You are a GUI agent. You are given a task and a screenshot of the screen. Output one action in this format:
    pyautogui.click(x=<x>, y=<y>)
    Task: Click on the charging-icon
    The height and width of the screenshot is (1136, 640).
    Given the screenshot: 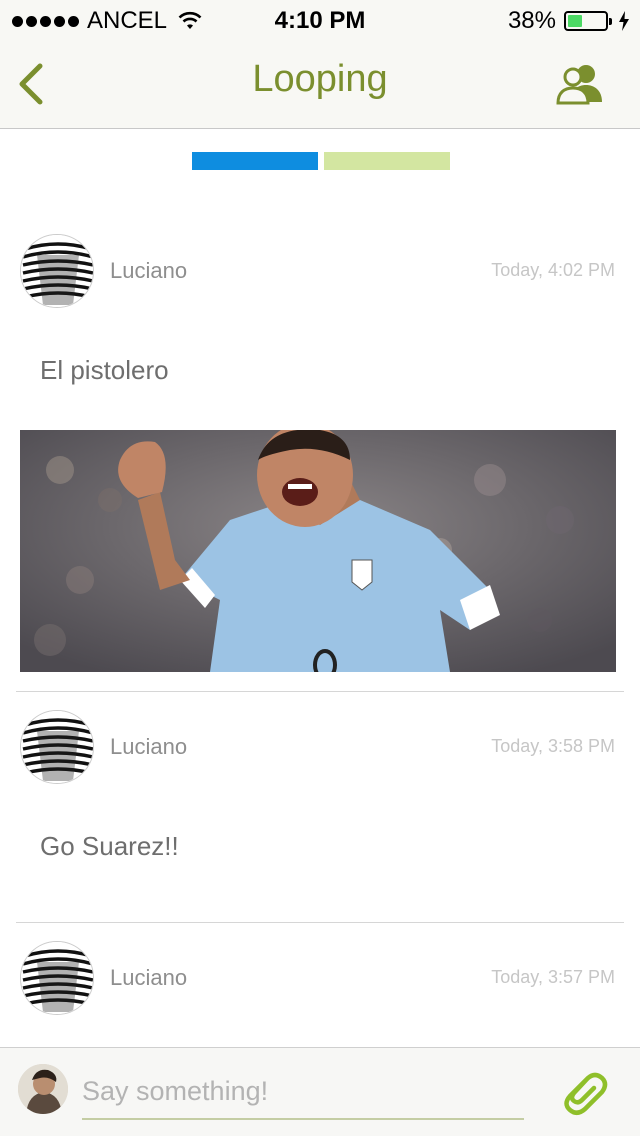 What is the action you would take?
    pyautogui.click(x=624, y=21)
    